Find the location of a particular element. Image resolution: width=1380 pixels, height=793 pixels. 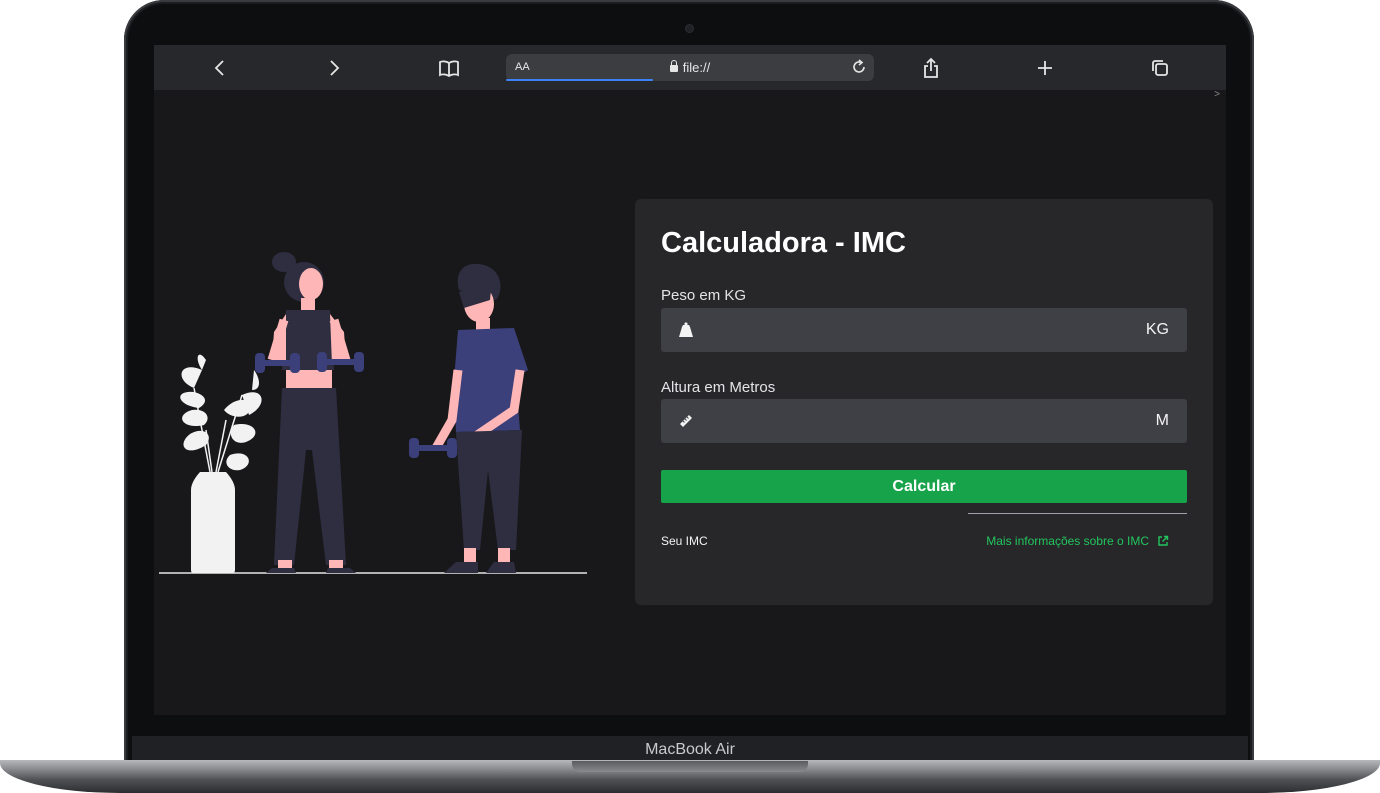

tabs-icon is located at coordinates (1160, 68).